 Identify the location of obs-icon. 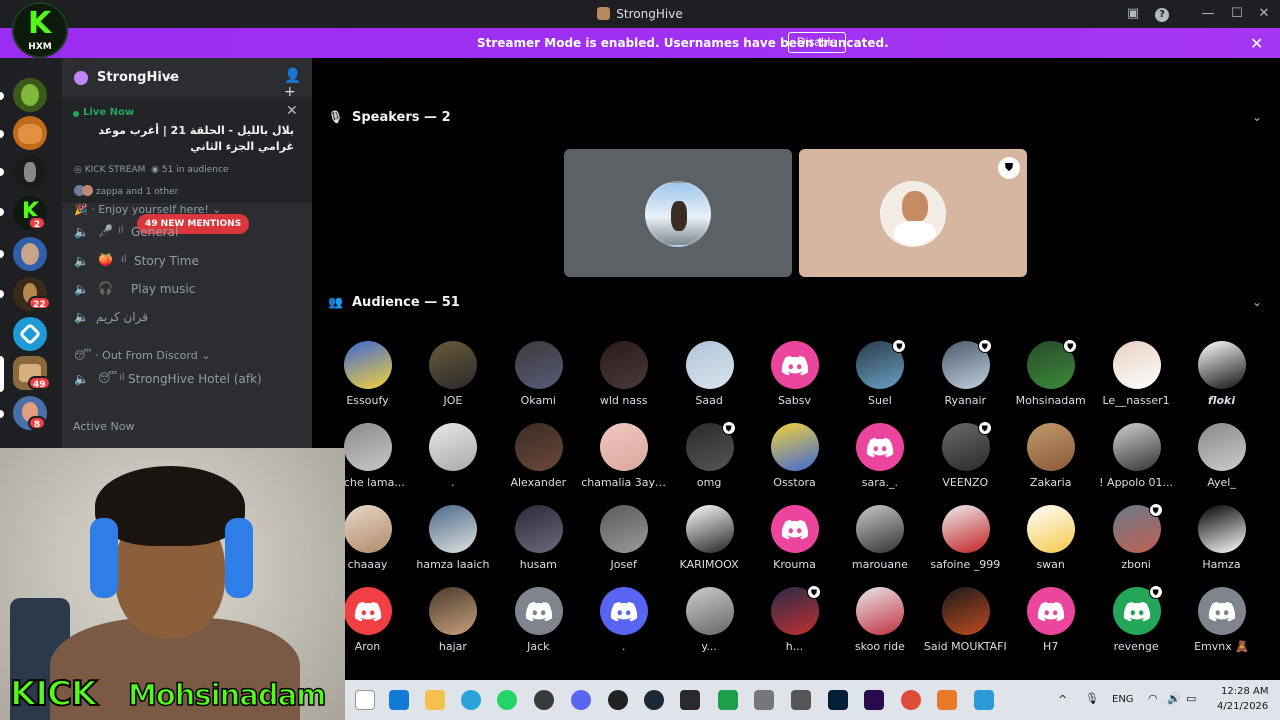
(544, 700).